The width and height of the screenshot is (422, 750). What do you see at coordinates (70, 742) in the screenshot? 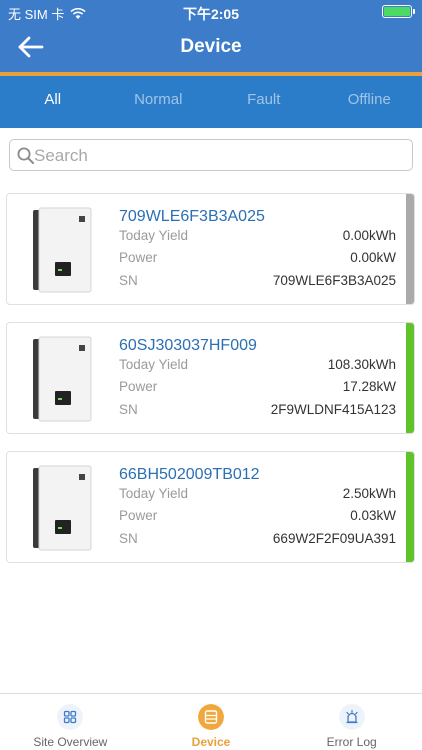
I see `nav-site-overview-label: Site Overview` at bounding box center [70, 742].